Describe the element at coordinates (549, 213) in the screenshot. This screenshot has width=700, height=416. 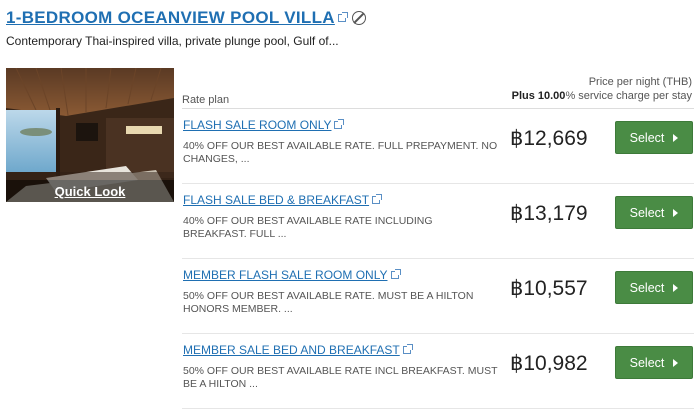
I see `rate-price: ฿13,179` at that location.